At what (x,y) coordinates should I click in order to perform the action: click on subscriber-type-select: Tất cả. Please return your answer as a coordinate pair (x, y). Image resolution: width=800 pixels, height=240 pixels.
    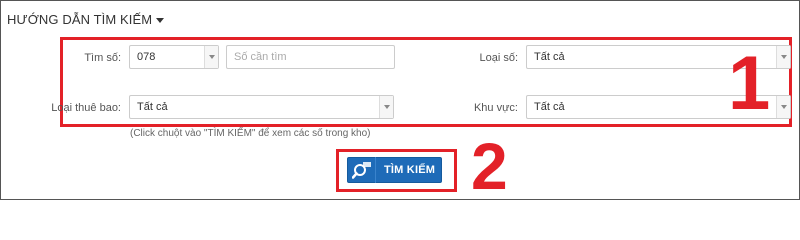
    Looking at the image, I should click on (261, 107).